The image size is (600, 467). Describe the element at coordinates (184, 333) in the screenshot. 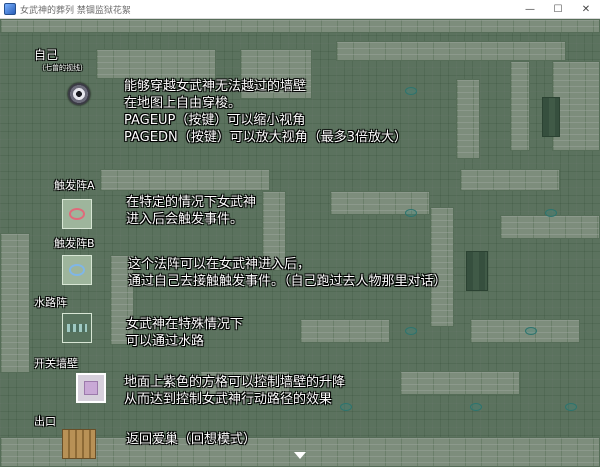

I see `waterway-description: 女武神在特殊情况下 可以通过水路` at that location.